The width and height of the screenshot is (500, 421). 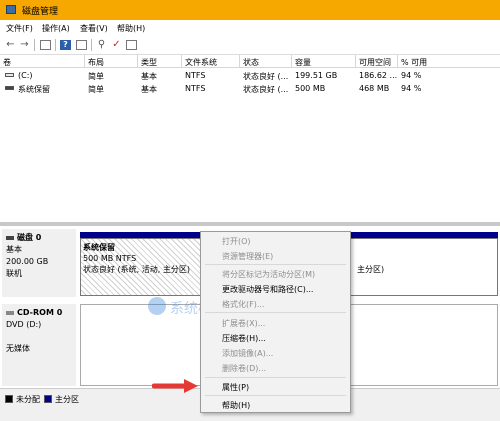 I want to click on col-header-filesystem: 文件系统, so click(x=211, y=61).